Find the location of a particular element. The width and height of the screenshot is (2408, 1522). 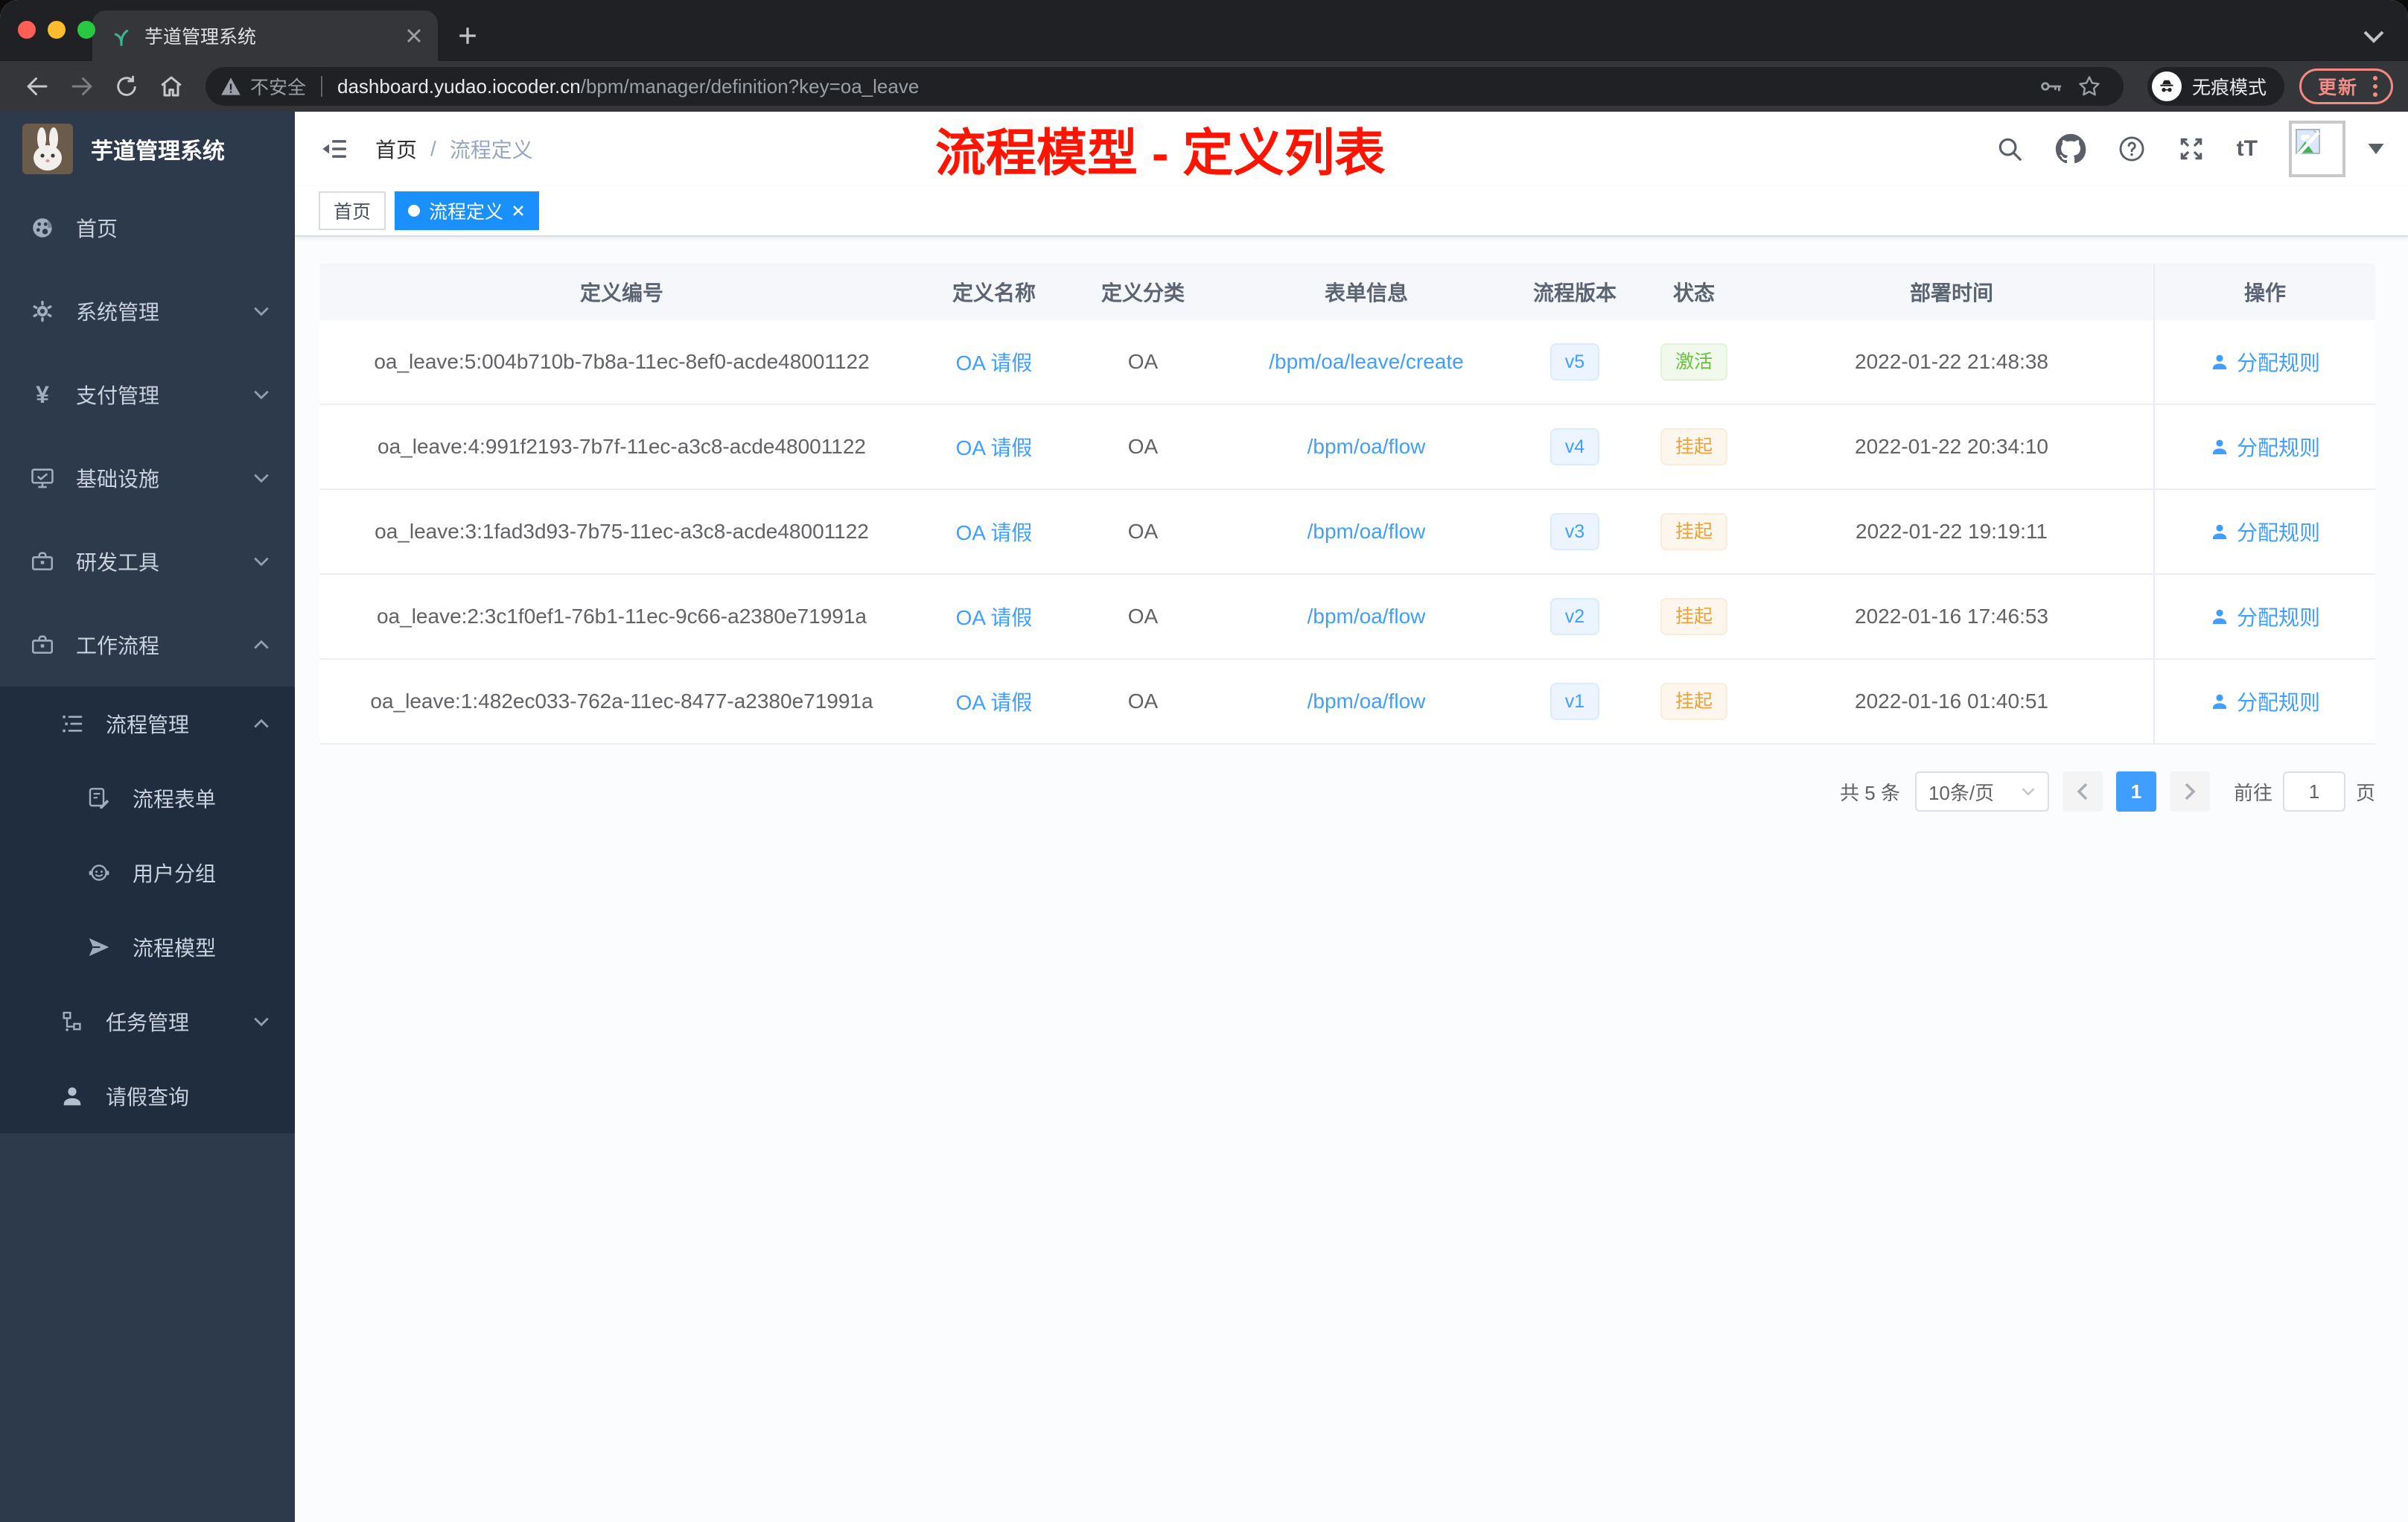

sidebar-item-payment: ¥ 支付管理 is located at coordinates (147, 394).